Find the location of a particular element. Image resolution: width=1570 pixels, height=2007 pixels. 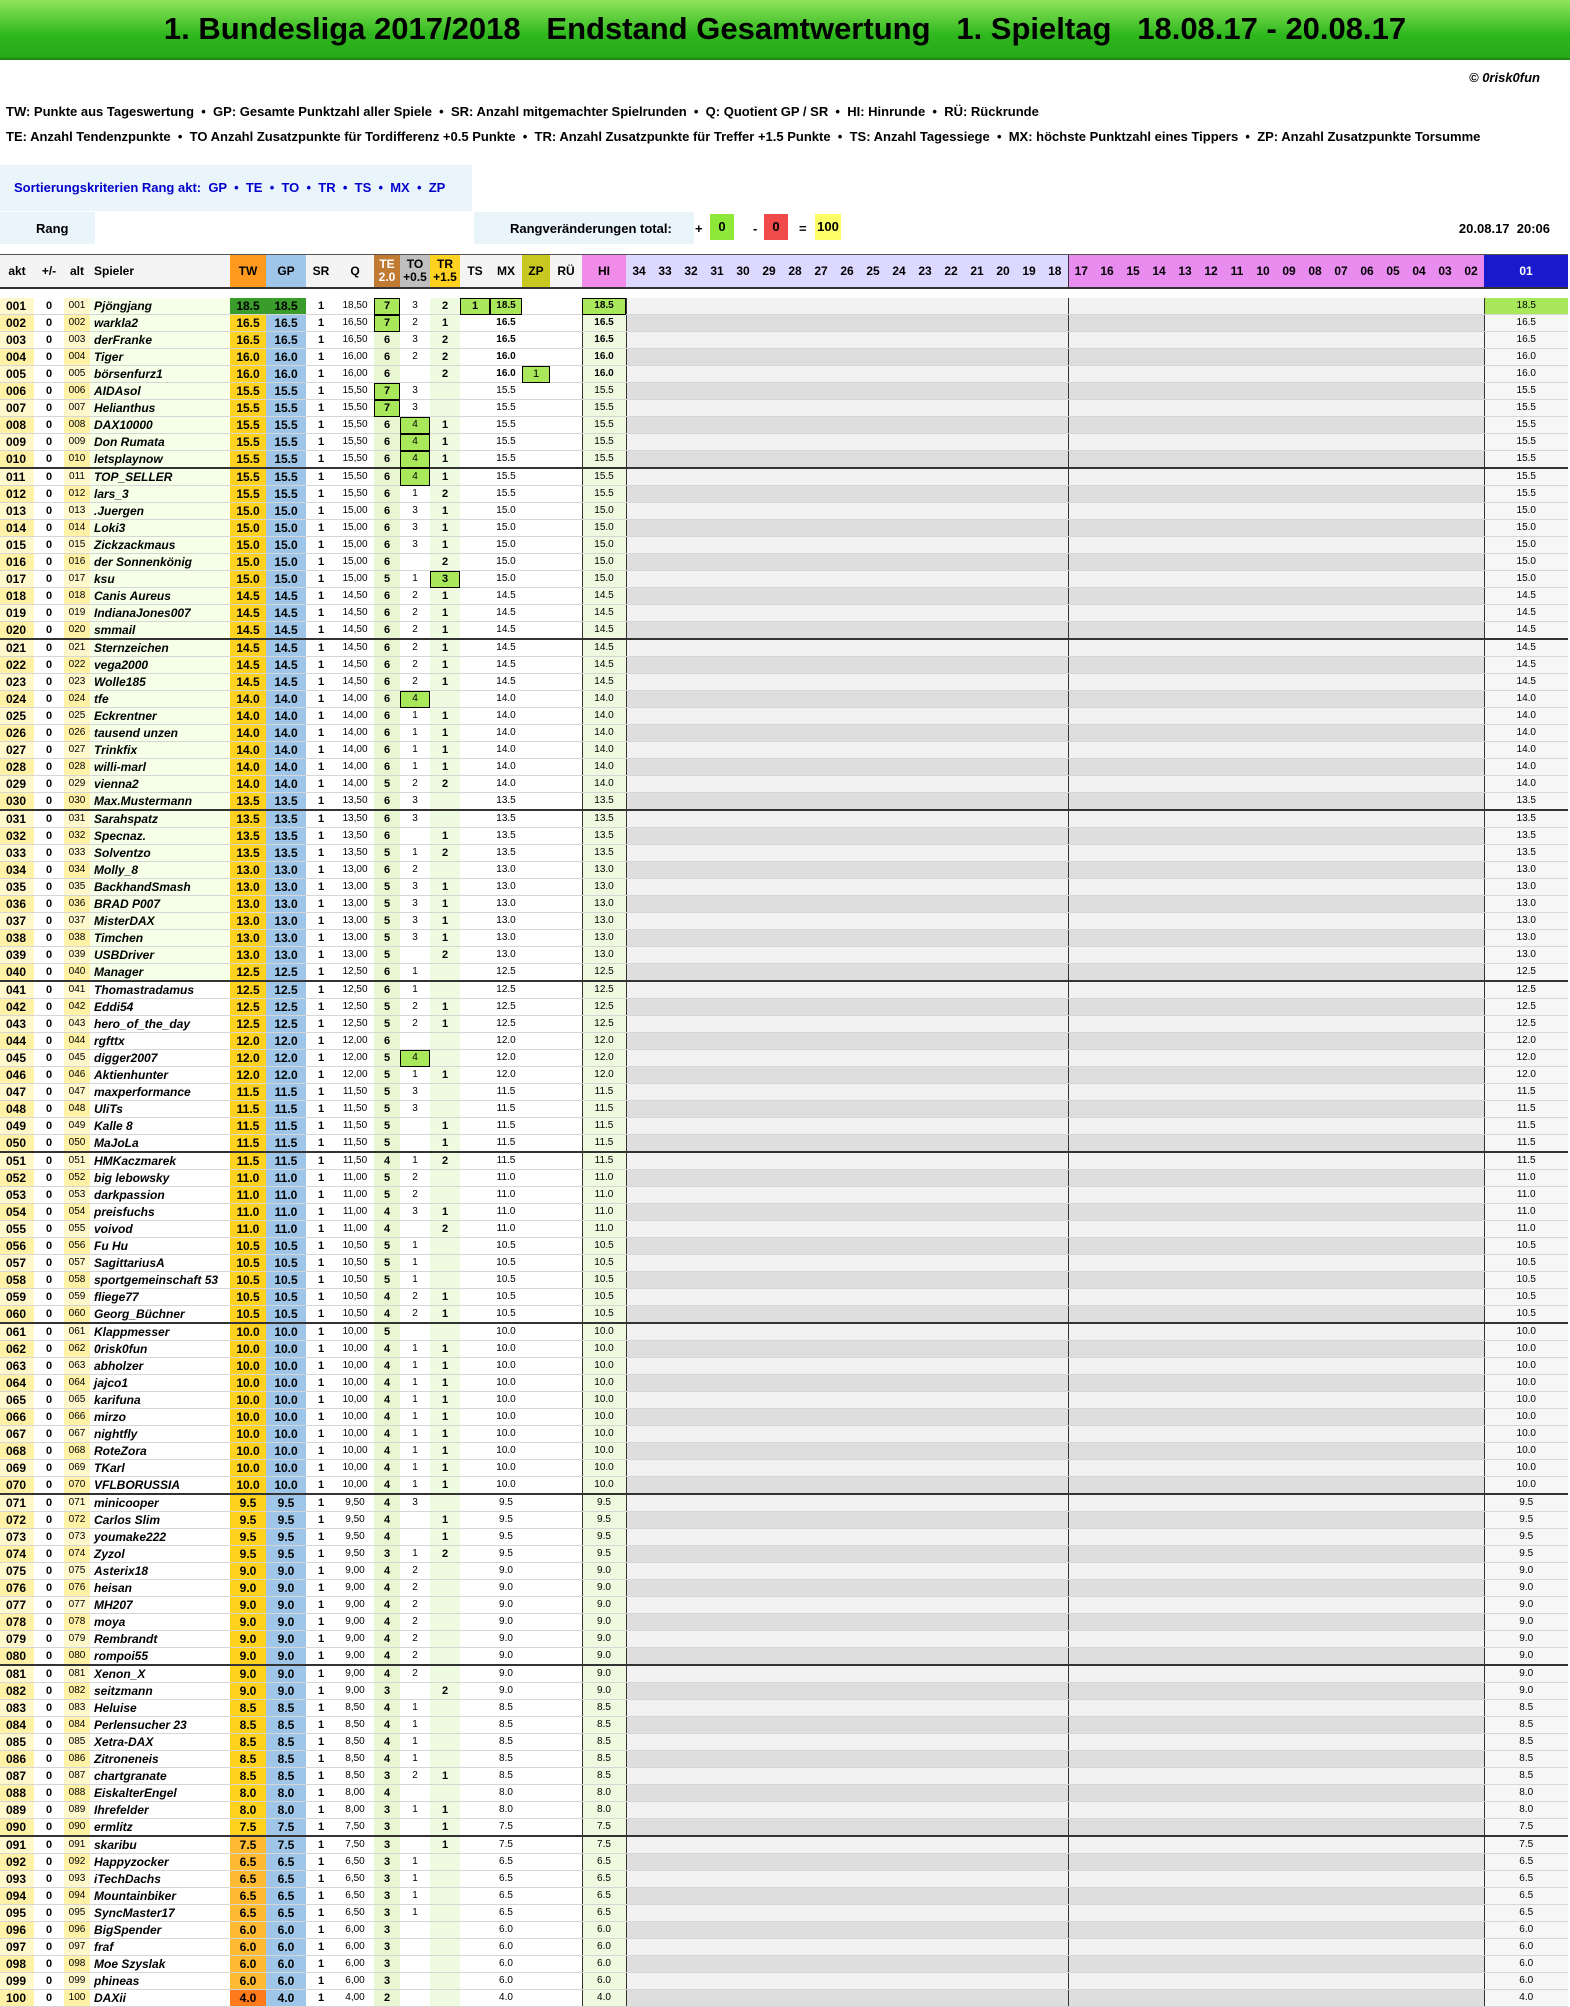

cell-to is located at coordinates (415, 1041).